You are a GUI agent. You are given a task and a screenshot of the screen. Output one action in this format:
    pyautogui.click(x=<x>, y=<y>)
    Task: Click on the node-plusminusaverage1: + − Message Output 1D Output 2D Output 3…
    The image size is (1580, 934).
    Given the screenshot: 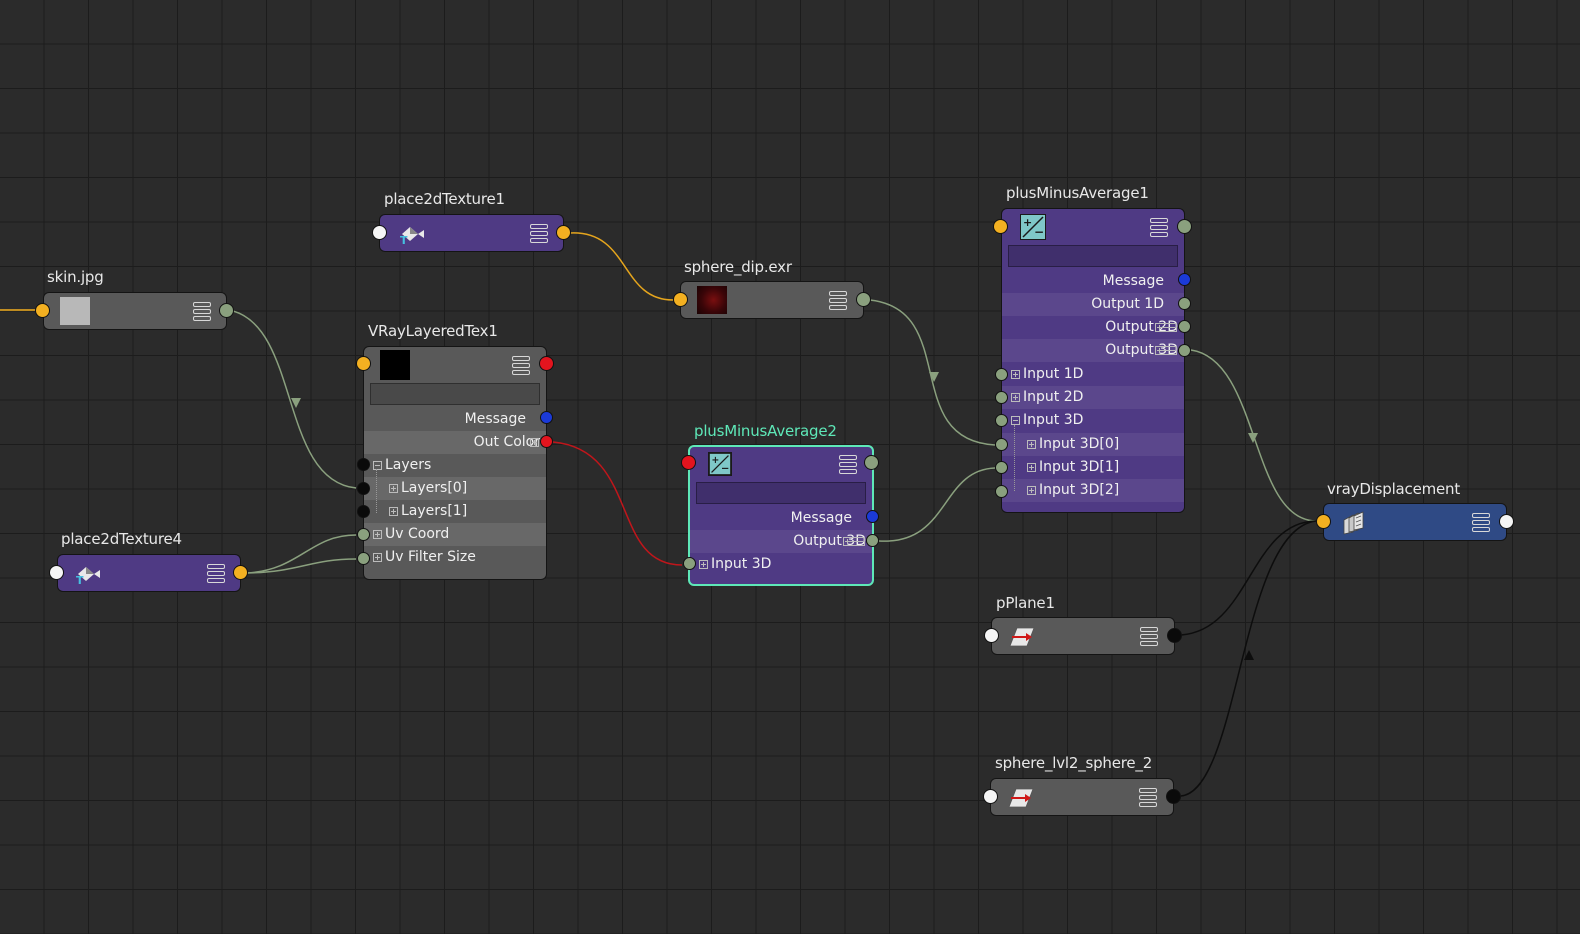 What is the action you would take?
    pyautogui.click(x=1093, y=360)
    